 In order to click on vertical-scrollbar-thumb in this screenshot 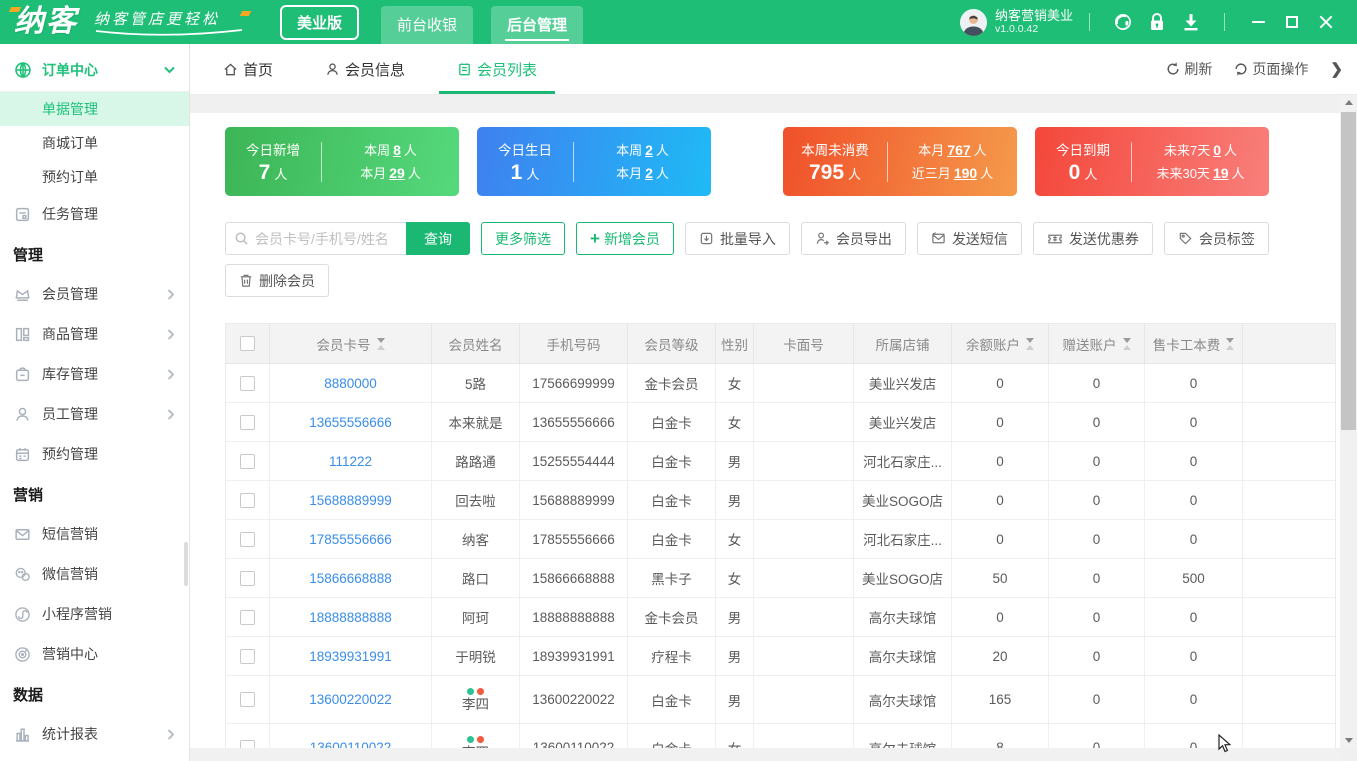, I will do `click(1348, 271)`.